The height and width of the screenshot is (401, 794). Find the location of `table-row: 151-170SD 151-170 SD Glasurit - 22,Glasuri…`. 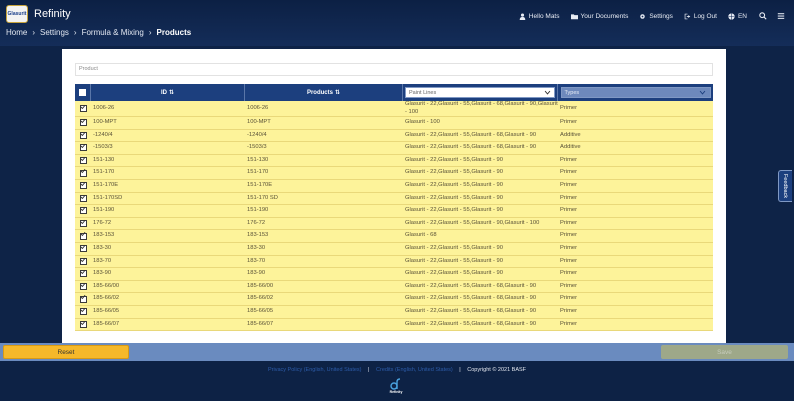

table-row: 151-170SD 151-170 SD Glasurit - 22,Glasuri… is located at coordinates (394, 199).